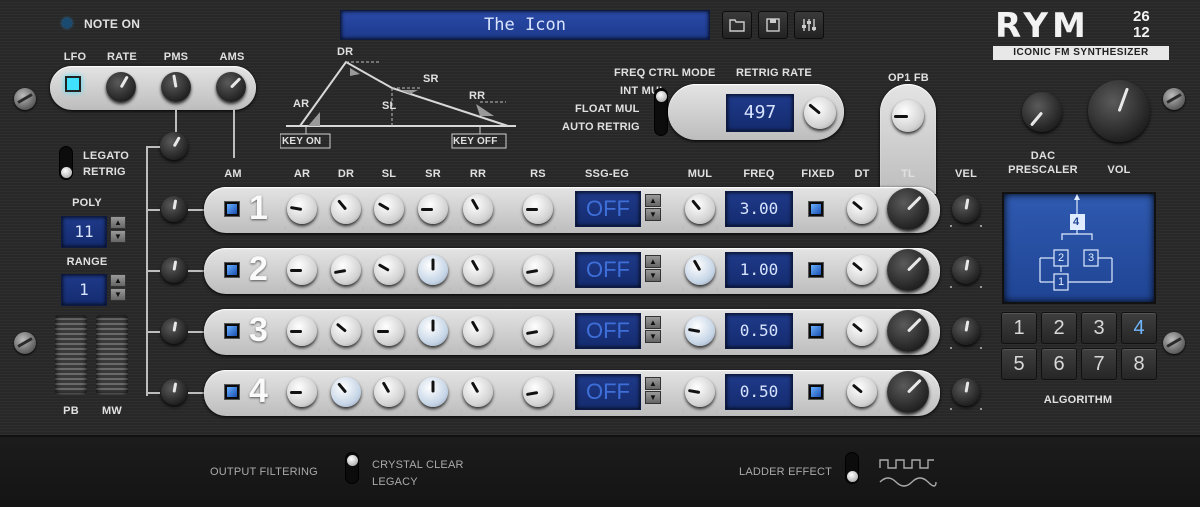 The height and width of the screenshot is (507, 1200). Describe the element at coordinates (1139, 328) in the screenshot. I see `algorithm-button-4: 4` at that location.